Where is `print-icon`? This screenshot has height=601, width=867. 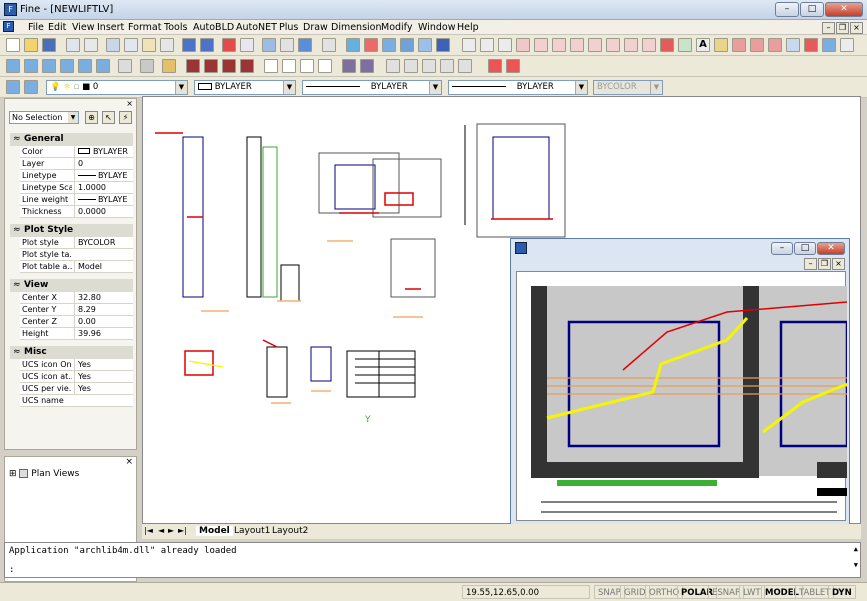
print-icon is located at coordinates (73, 45).